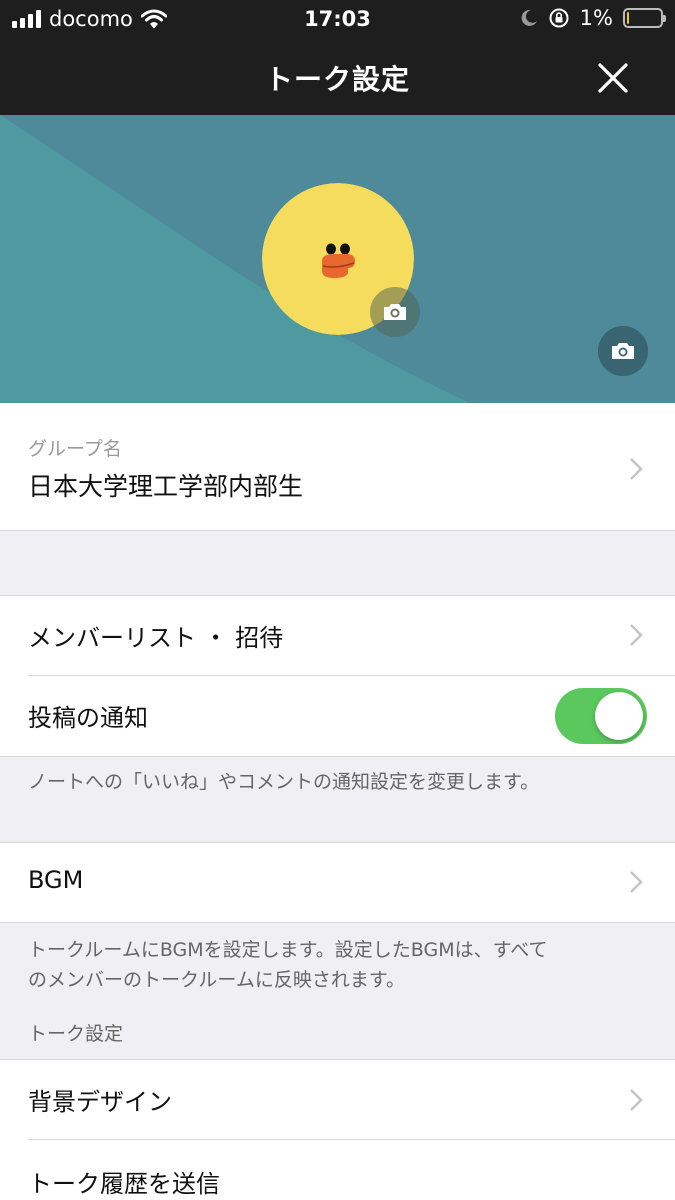 The height and width of the screenshot is (1200, 675). Describe the element at coordinates (76, 1034) in the screenshot. I see `talk-settings-header: トーク設定` at that location.